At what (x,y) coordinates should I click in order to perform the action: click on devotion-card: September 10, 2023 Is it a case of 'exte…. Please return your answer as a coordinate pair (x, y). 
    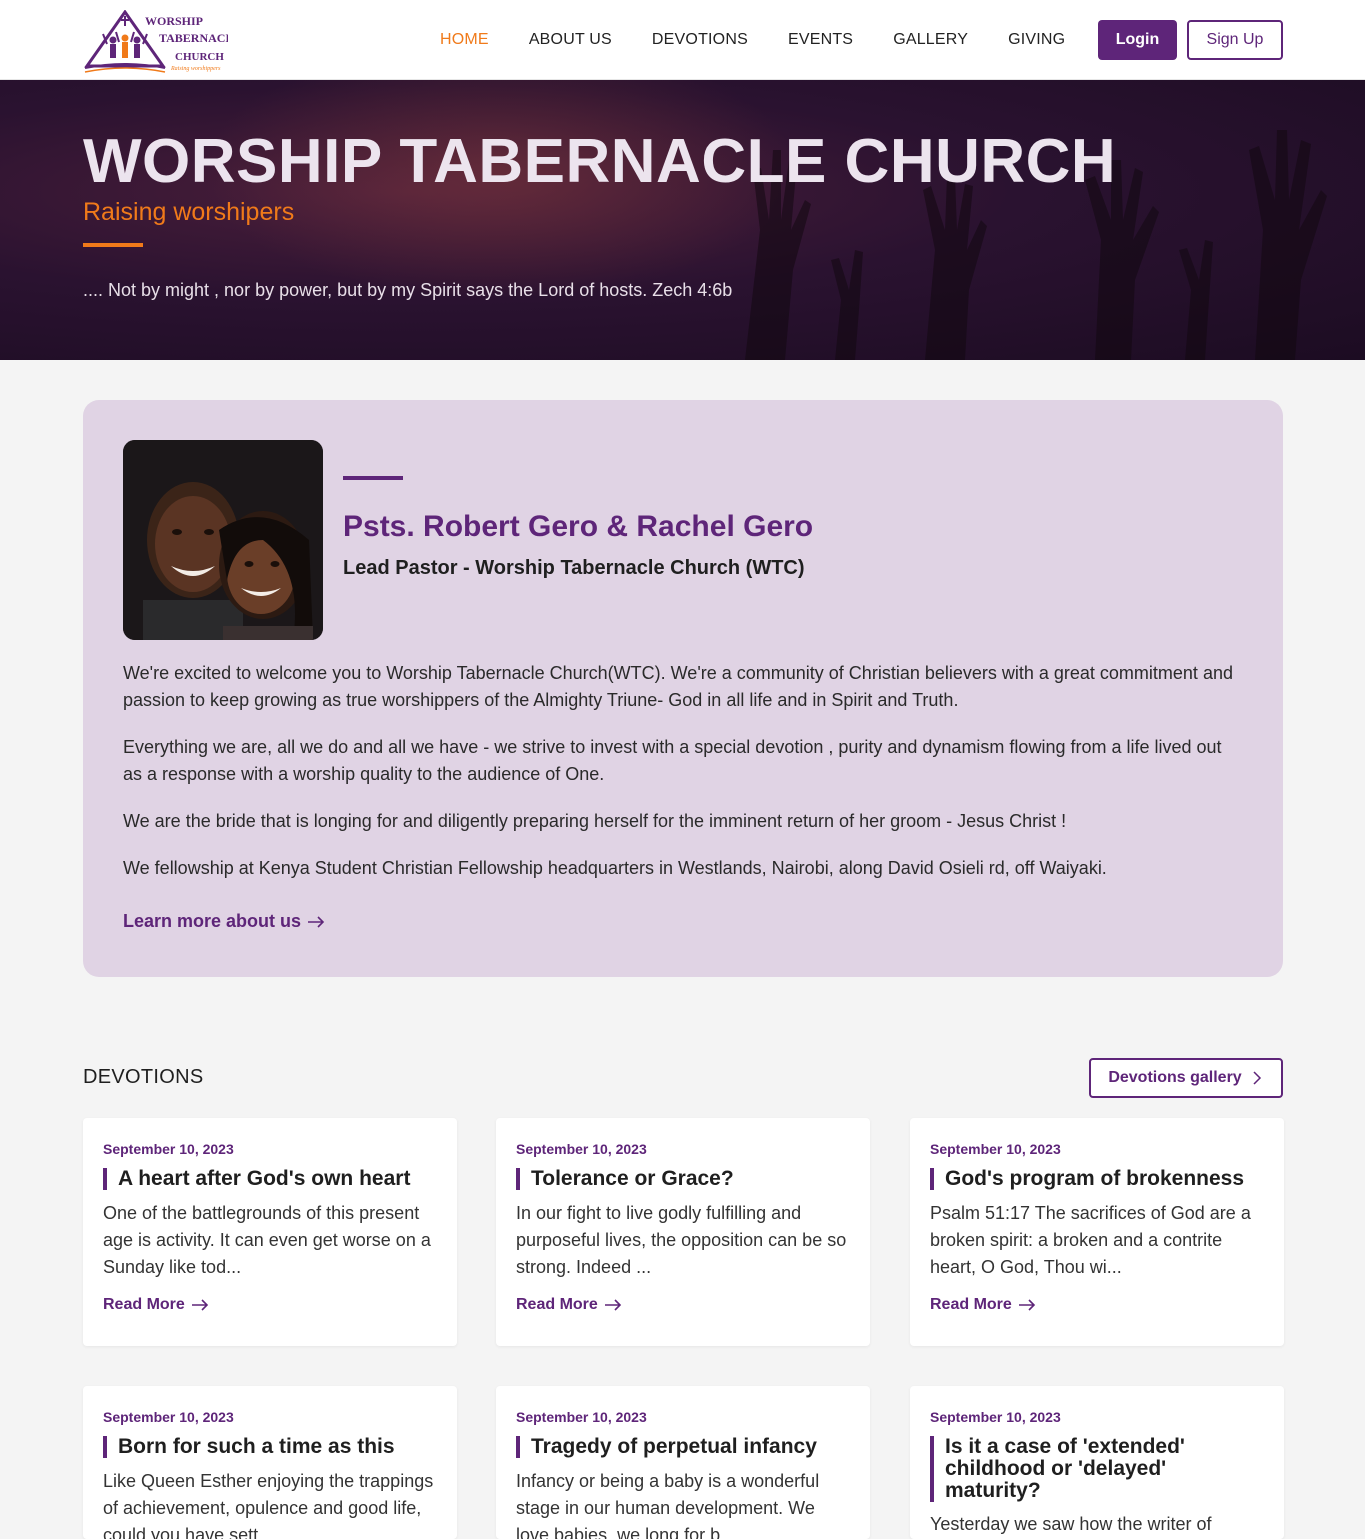
    Looking at the image, I should click on (1097, 1462).